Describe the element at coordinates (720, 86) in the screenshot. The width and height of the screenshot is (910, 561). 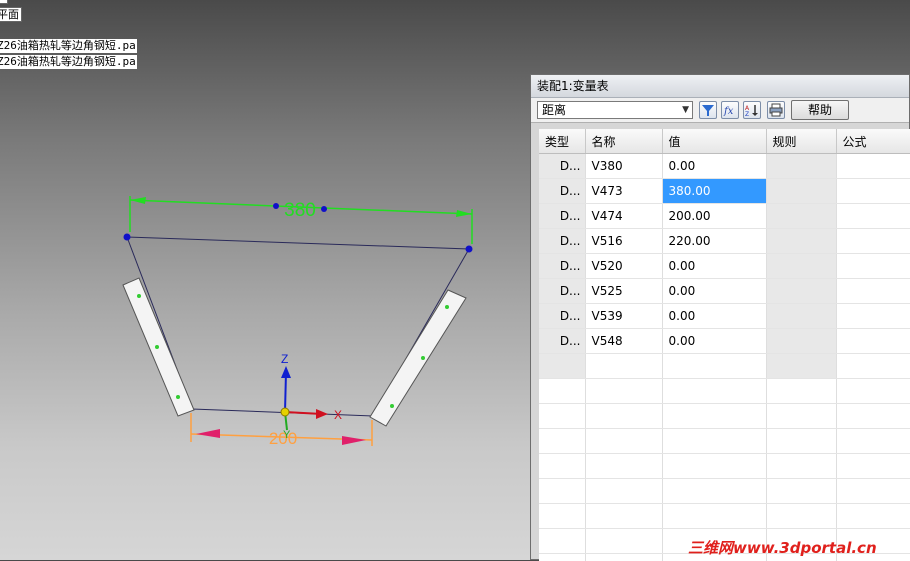
I see `window-title: 装配1:变量表` at that location.